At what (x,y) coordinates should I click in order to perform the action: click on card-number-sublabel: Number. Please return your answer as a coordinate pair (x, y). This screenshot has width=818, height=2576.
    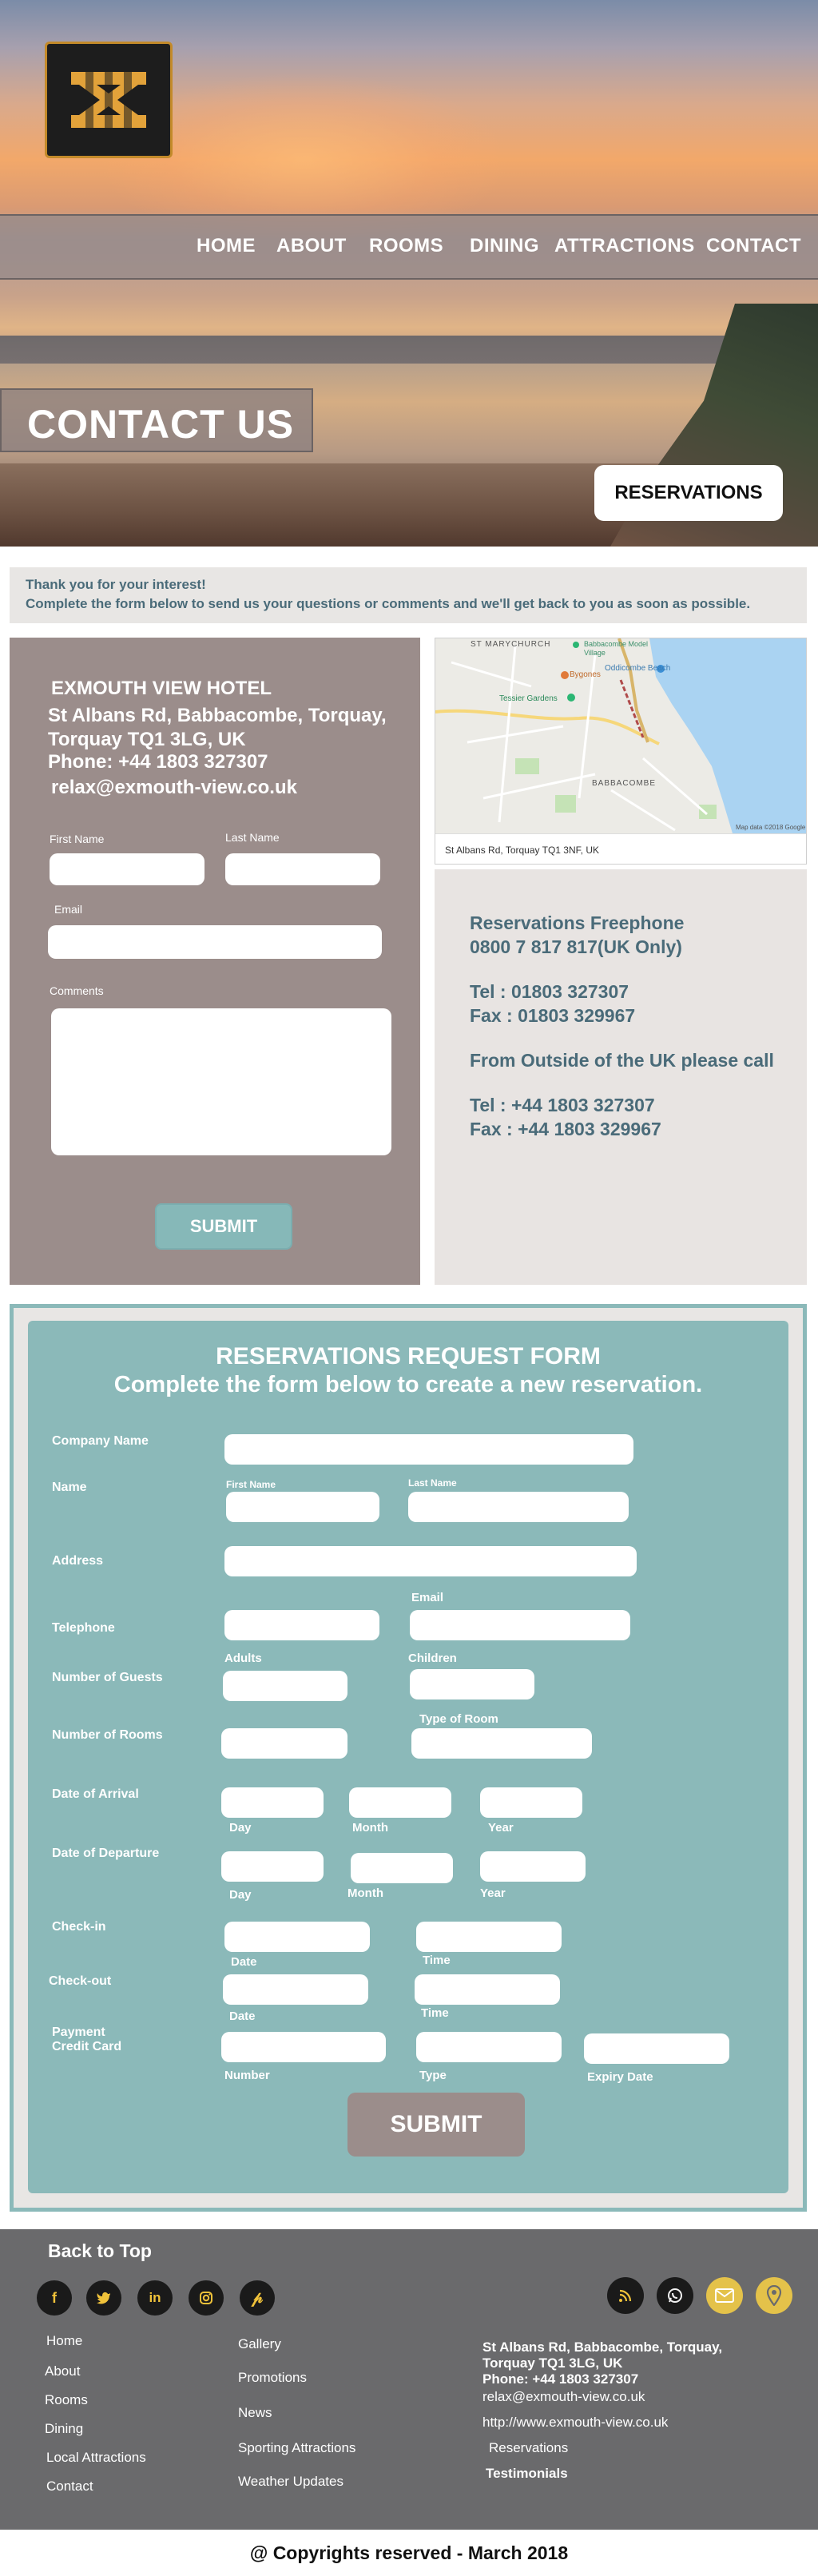
    Looking at the image, I should click on (247, 2075).